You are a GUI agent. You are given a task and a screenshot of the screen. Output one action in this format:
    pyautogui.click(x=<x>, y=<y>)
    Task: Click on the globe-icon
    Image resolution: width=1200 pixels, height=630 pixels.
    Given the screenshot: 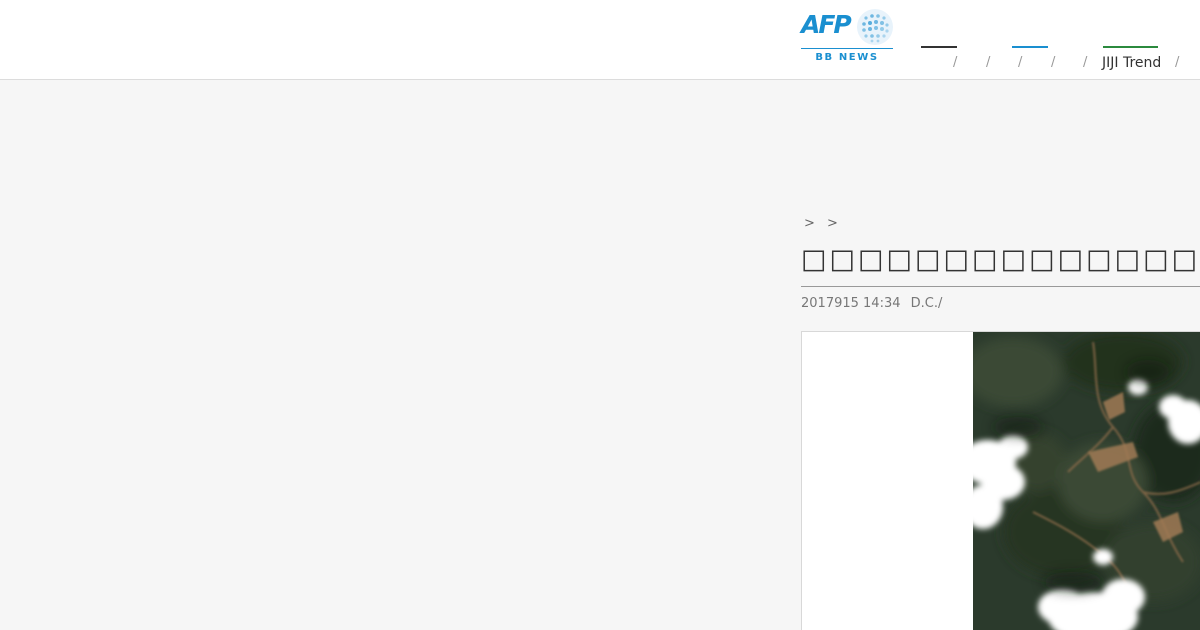 What is the action you would take?
    pyautogui.click(x=875, y=27)
    